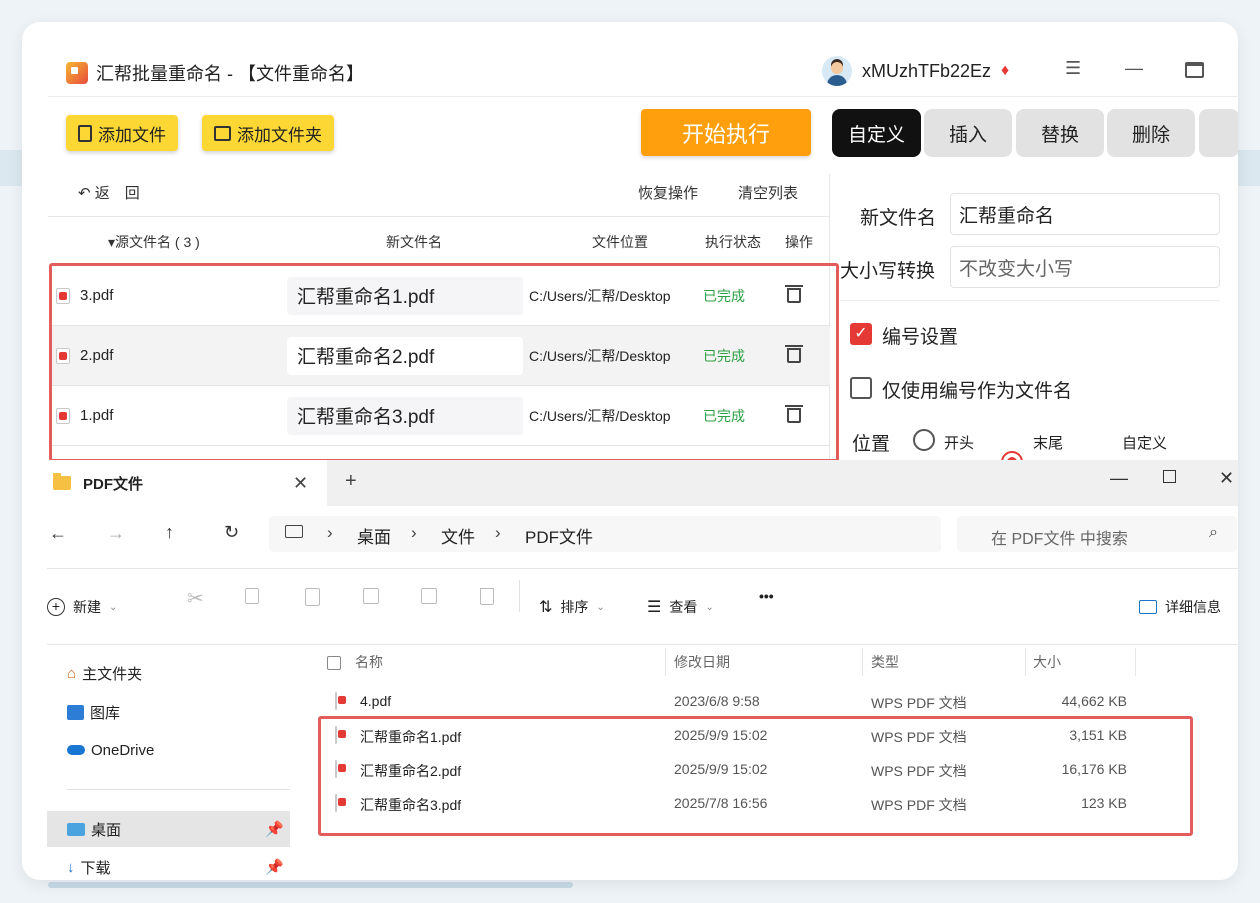 The width and height of the screenshot is (1260, 903). I want to click on tab-custom: 自定义, so click(876, 133).